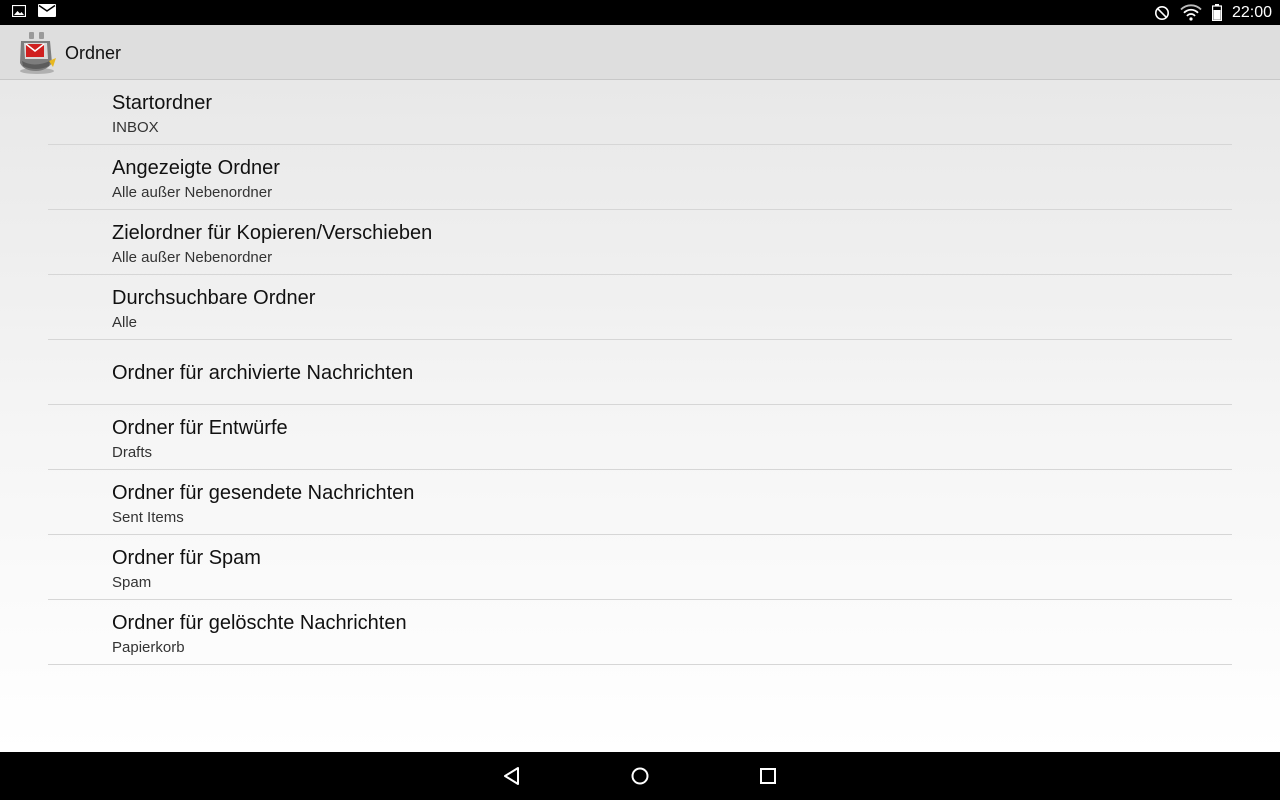 The height and width of the screenshot is (800, 1280). I want to click on pref-title: Ordner für Spam, so click(186, 558).